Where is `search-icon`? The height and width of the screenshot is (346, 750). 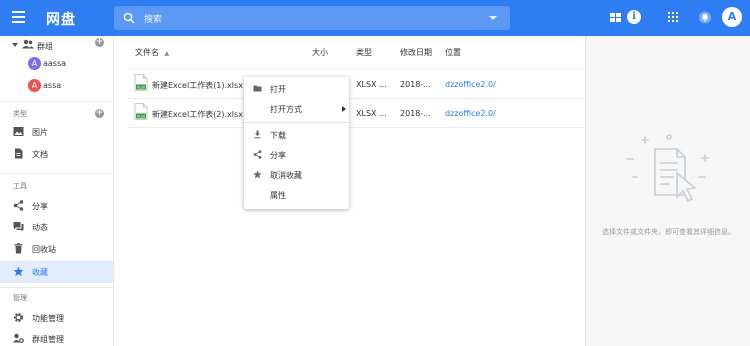
search-icon is located at coordinates (129, 18).